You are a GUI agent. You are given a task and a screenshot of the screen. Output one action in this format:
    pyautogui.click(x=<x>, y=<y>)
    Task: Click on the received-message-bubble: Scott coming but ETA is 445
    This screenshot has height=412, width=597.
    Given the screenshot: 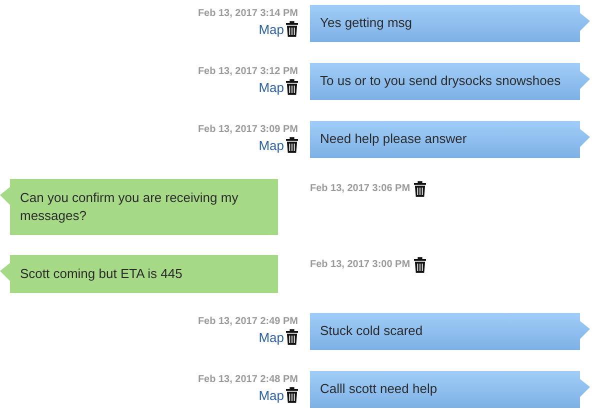 What is the action you would take?
    pyautogui.click(x=139, y=274)
    